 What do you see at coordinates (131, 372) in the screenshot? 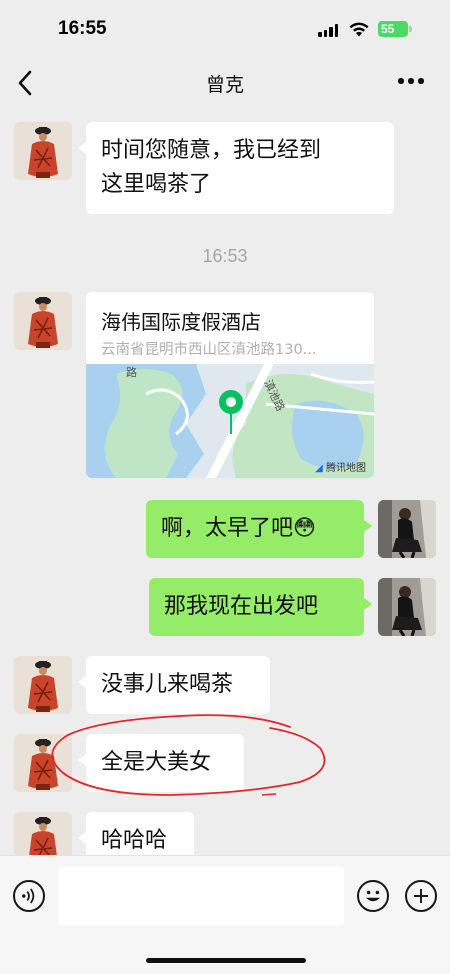
I see `map-road-label: 路` at bounding box center [131, 372].